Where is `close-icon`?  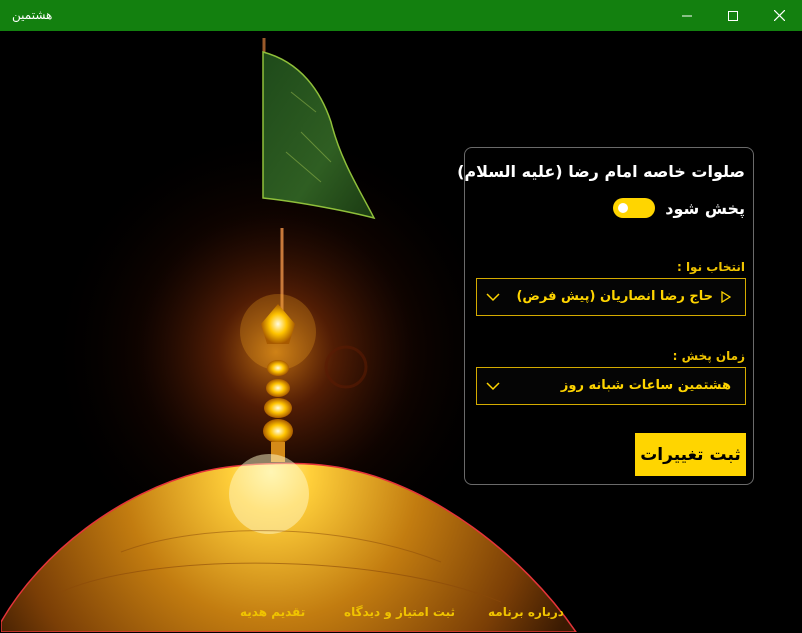
close-icon is located at coordinates (779, 15).